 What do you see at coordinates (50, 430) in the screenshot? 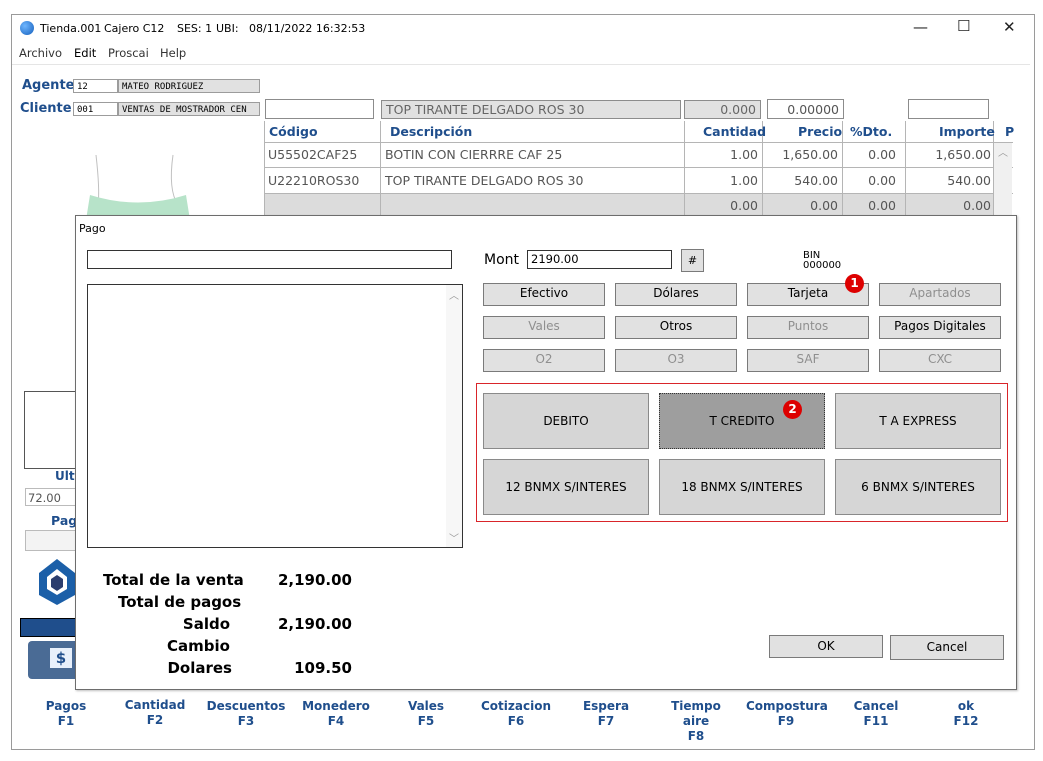
I see `left-preview-box` at bounding box center [50, 430].